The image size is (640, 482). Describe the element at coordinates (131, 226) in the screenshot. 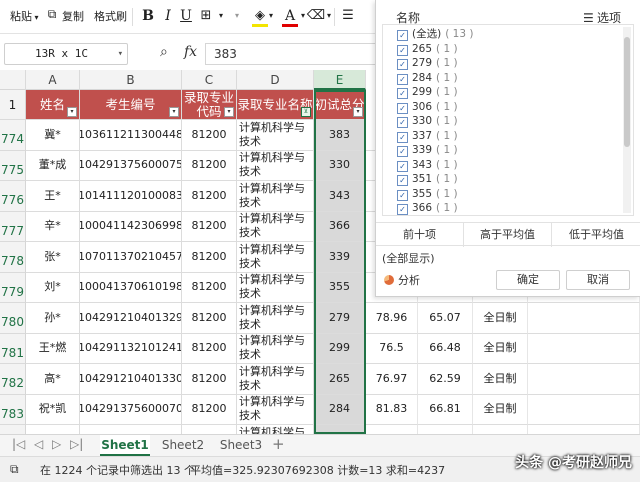

I see `table-cell: 100041142306998` at that location.